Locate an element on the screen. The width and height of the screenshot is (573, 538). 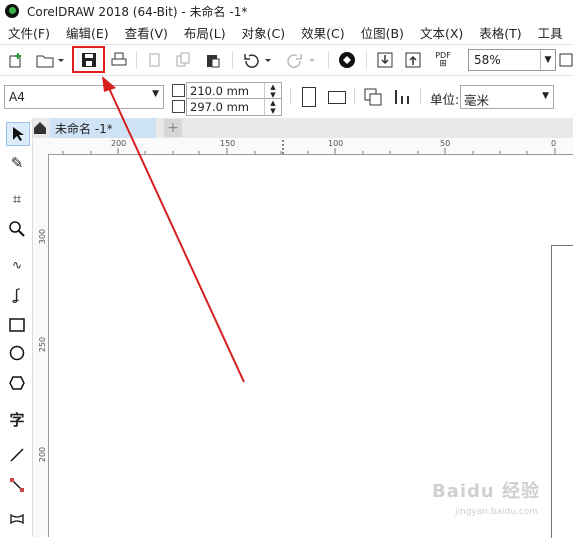
home-icon is located at coordinates (40, 128).